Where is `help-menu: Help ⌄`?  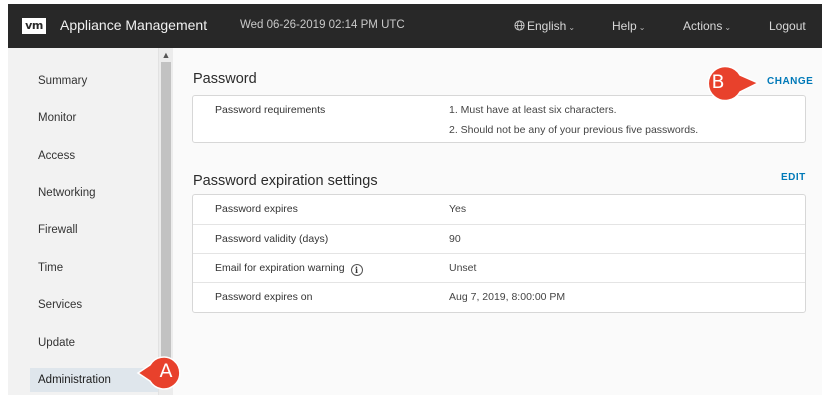 help-menu: Help ⌄ is located at coordinates (628, 26).